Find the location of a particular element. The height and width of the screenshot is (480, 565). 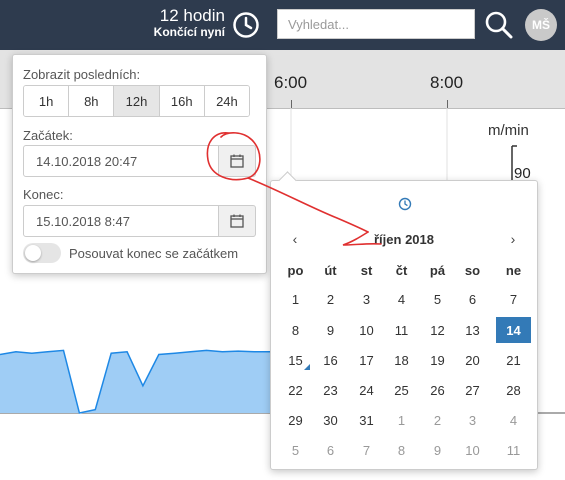

timeline-tick-label: 8:00 is located at coordinates (447, 82).